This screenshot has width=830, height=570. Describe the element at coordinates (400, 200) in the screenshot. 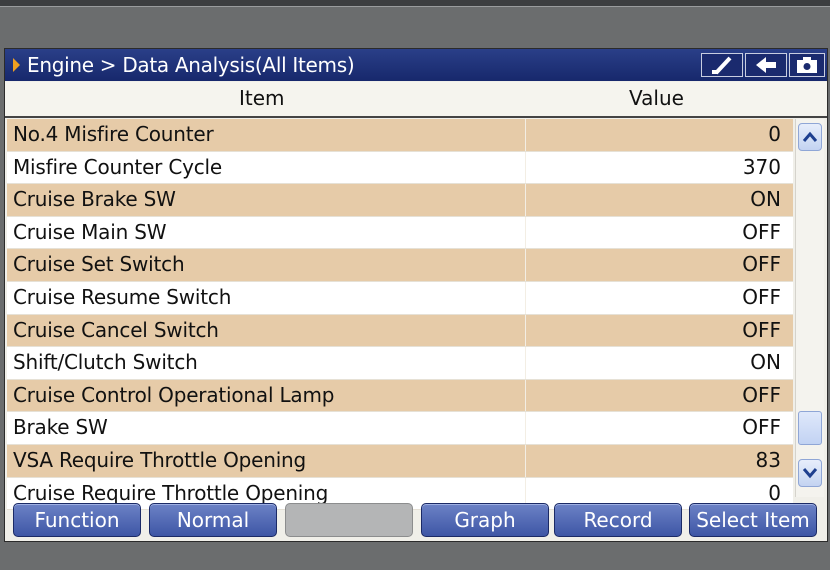

I see `table-row: Cruise Brake SW ON` at that location.